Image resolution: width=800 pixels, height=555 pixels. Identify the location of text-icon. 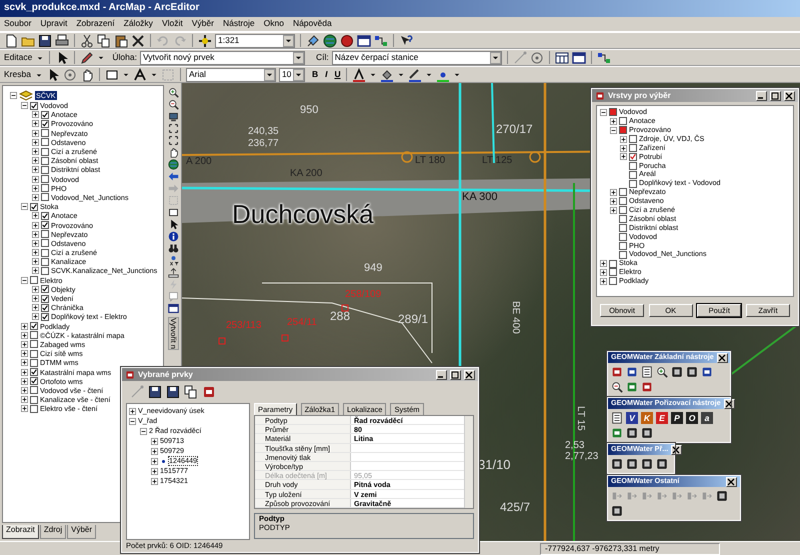
(139, 75).